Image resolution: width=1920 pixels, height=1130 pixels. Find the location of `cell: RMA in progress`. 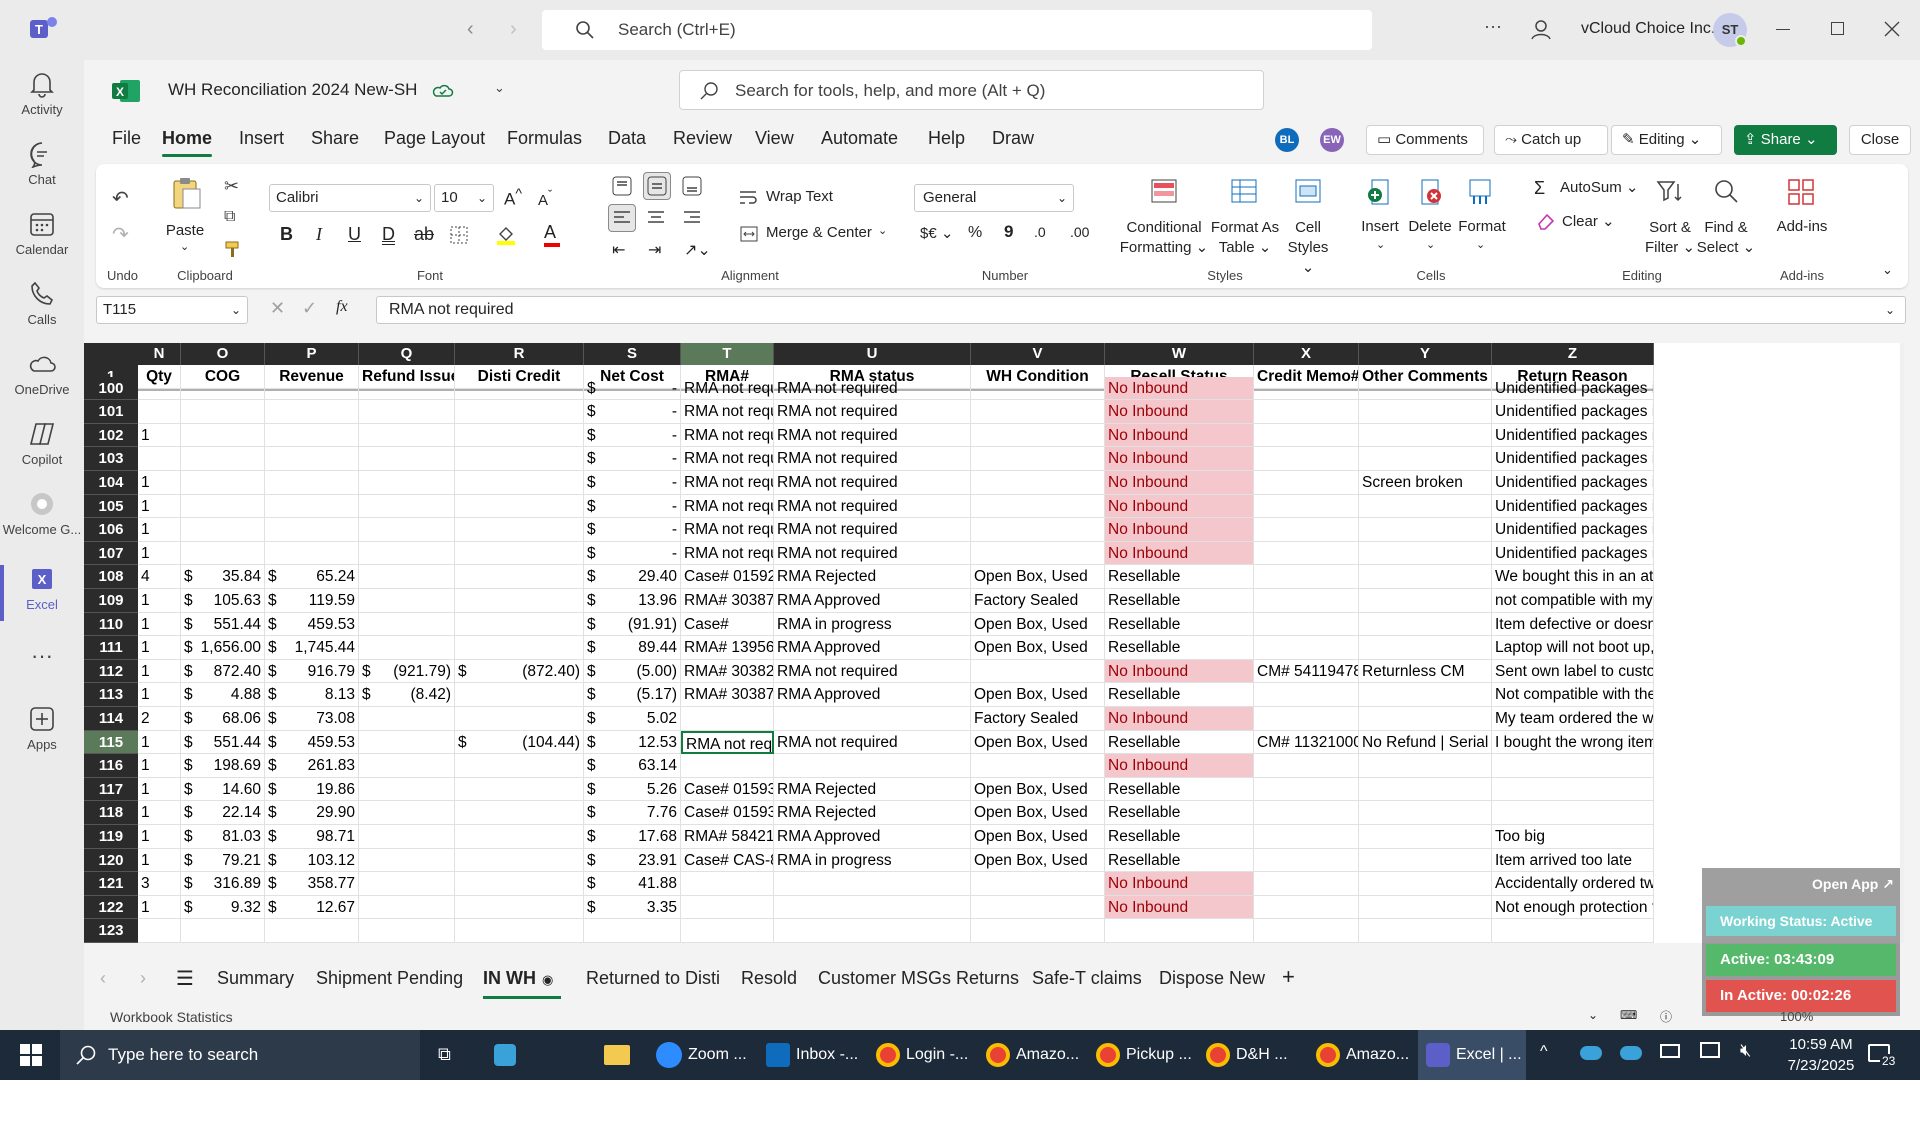

cell: RMA in progress is located at coordinates (872, 624).